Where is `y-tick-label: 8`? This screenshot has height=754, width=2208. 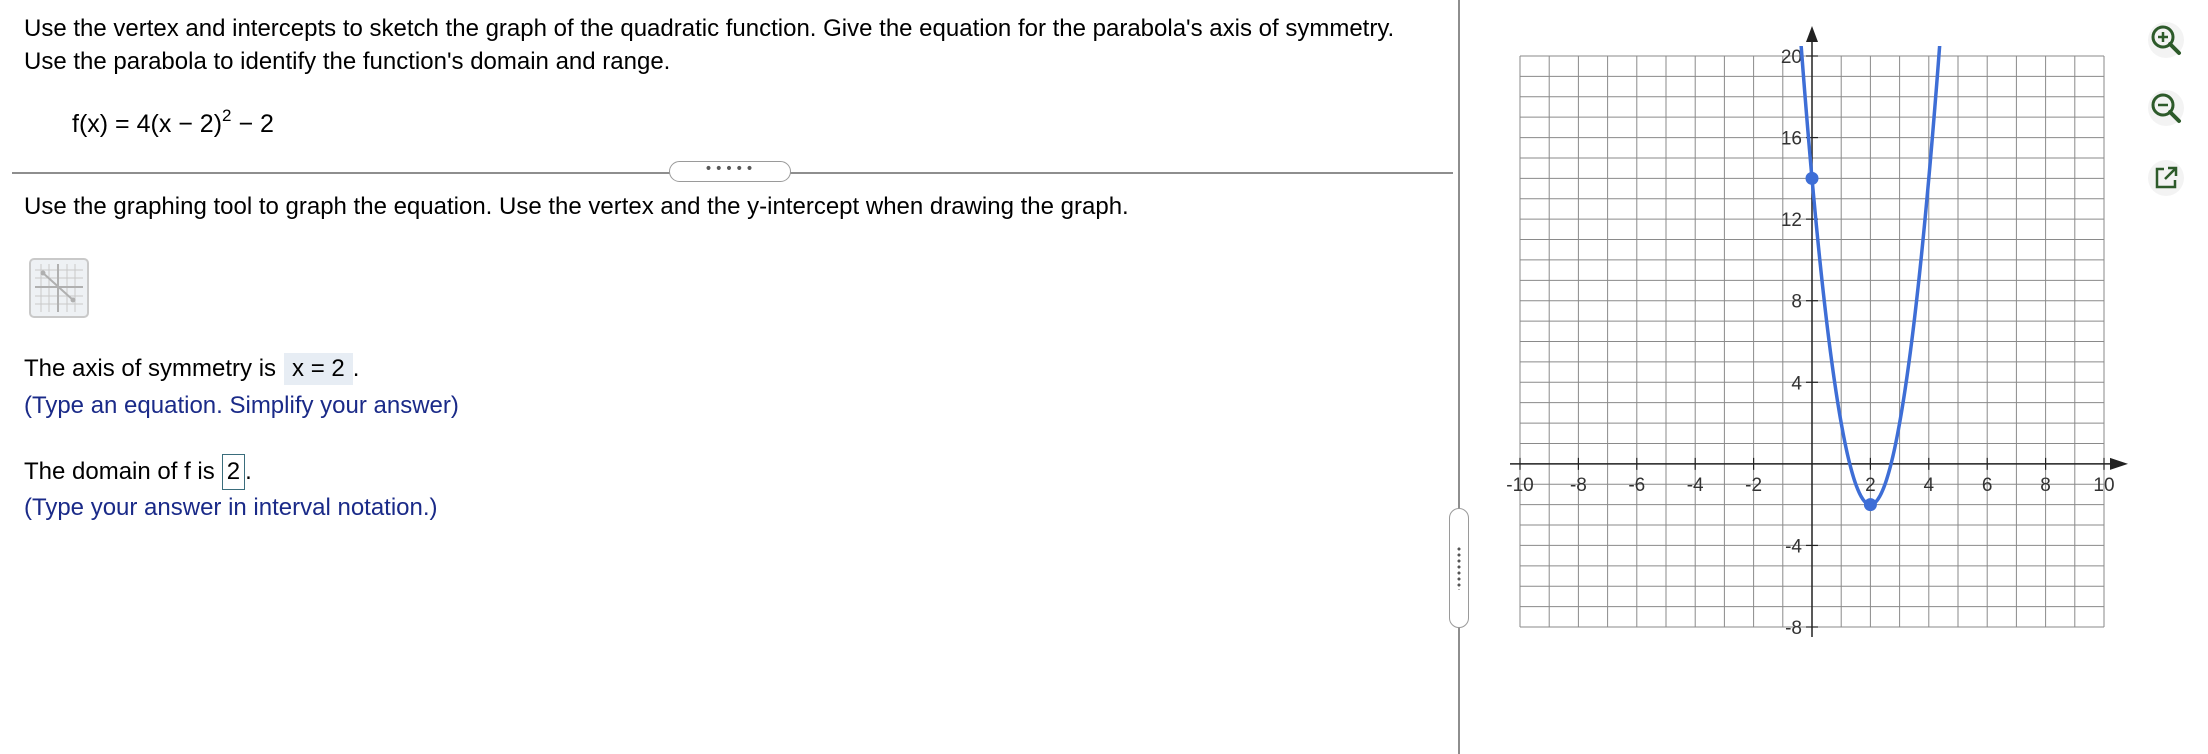 y-tick-label: 8 is located at coordinates (1796, 302).